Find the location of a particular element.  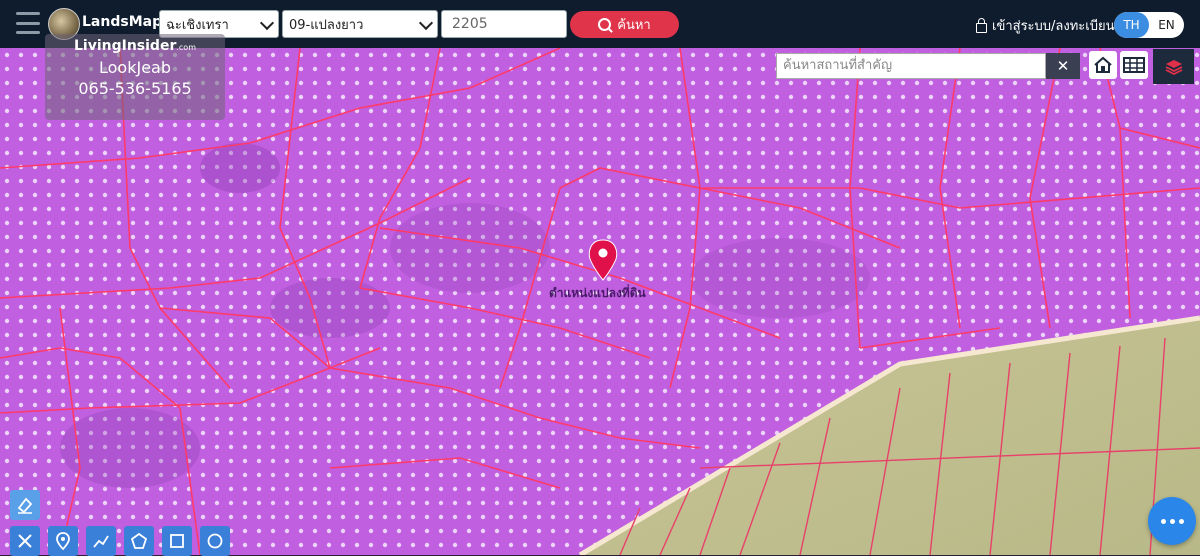

grid-icon is located at coordinates (1134, 65).